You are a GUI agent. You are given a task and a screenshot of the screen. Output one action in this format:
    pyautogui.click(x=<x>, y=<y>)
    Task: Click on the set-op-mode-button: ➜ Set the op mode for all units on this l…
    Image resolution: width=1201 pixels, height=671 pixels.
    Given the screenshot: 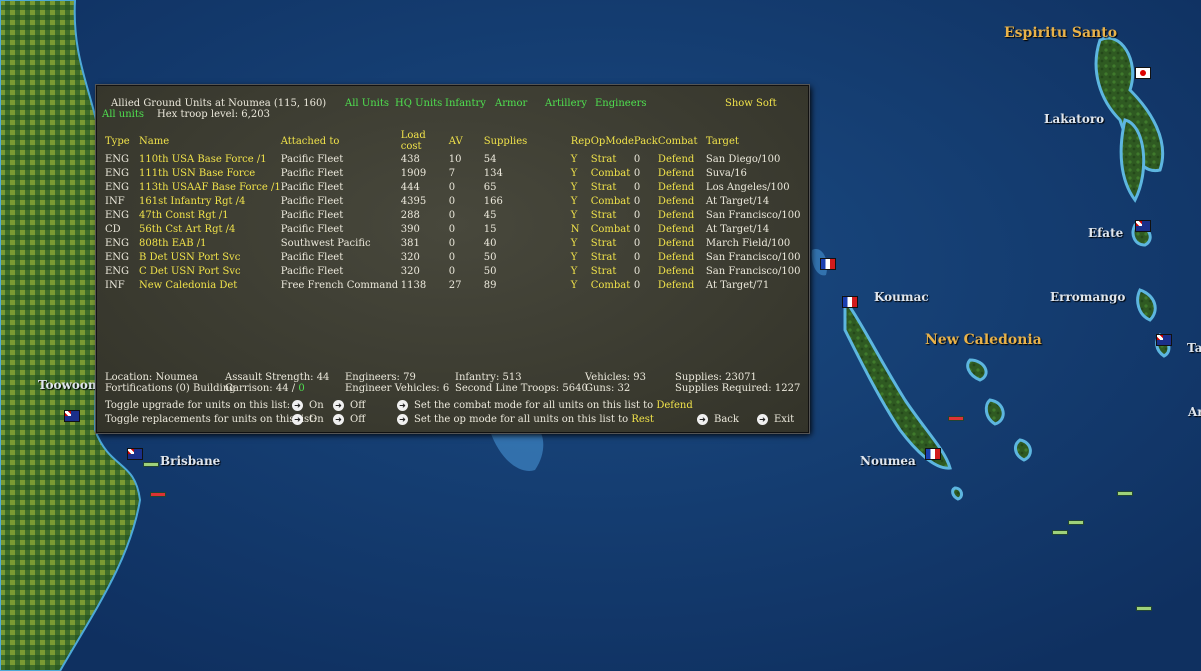 What is the action you would take?
    pyautogui.click(x=525, y=419)
    